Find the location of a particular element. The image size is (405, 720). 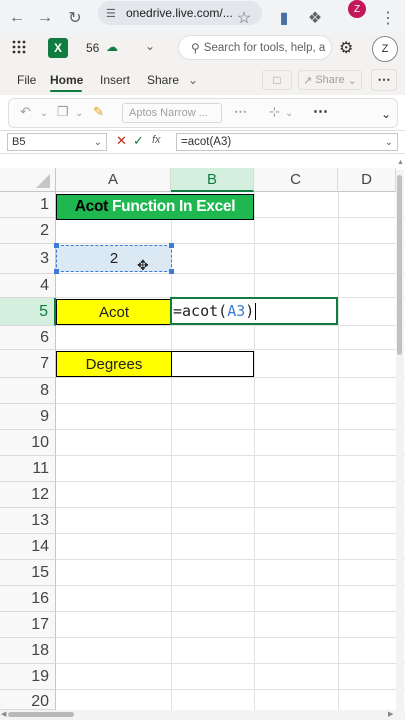

row-header: 15 is located at coordinates (28, 573).